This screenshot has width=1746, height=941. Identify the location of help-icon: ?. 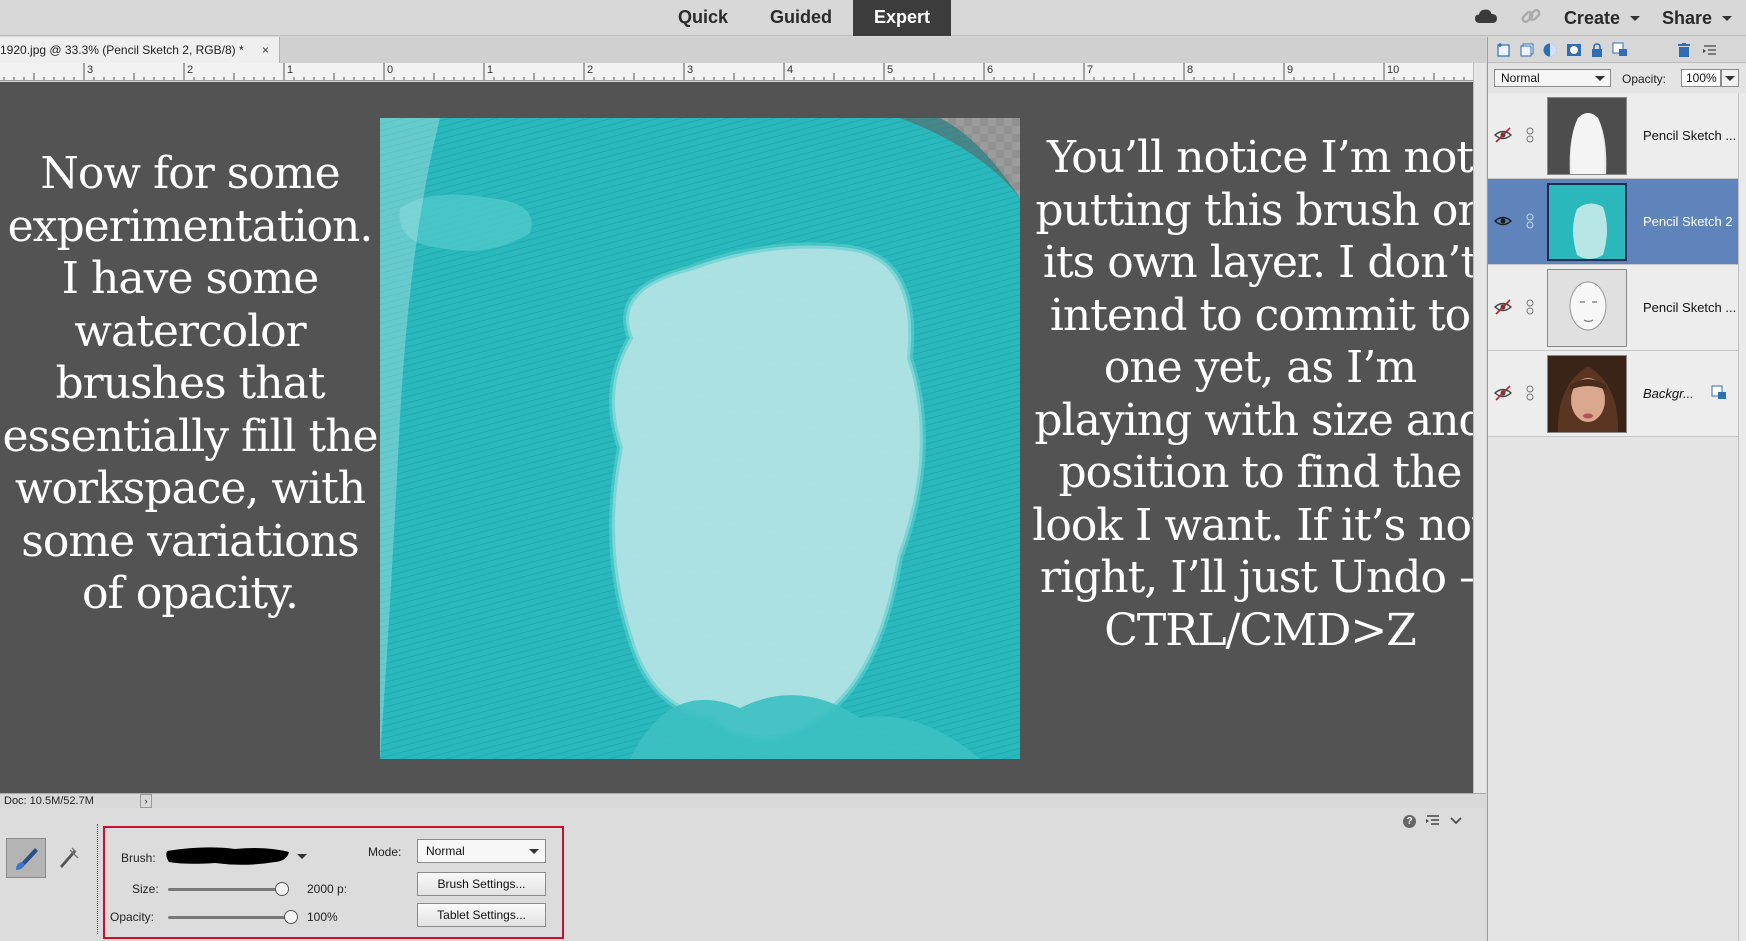
(1409, 821).